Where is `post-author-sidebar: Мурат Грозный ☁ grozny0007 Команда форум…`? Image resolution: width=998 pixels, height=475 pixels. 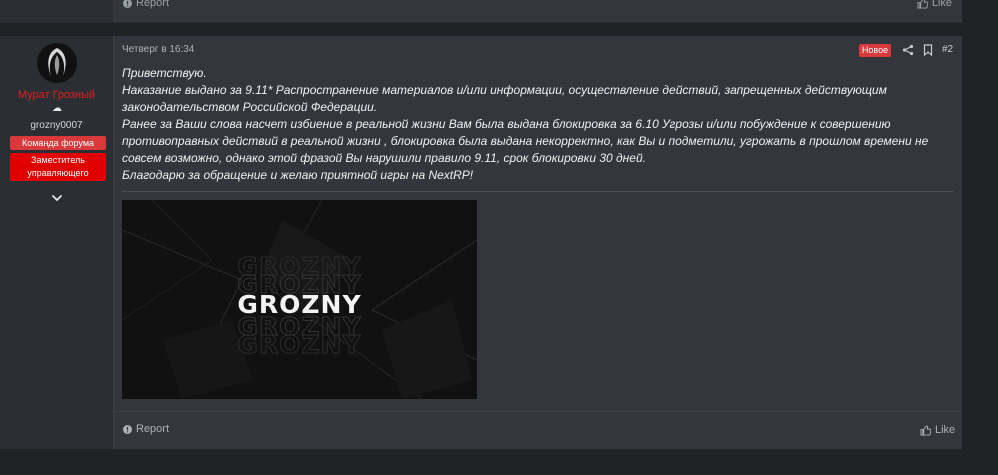
post-author-sidebar: Мурат Грозный ☁ grozny0007 Команда форум… is located at coordinates (57, 242).